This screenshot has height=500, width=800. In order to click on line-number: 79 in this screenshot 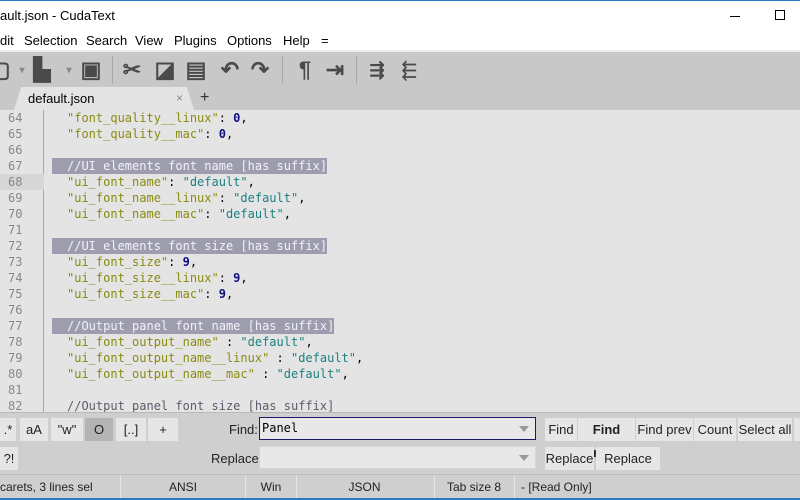, I will do `click(15, 358)`.